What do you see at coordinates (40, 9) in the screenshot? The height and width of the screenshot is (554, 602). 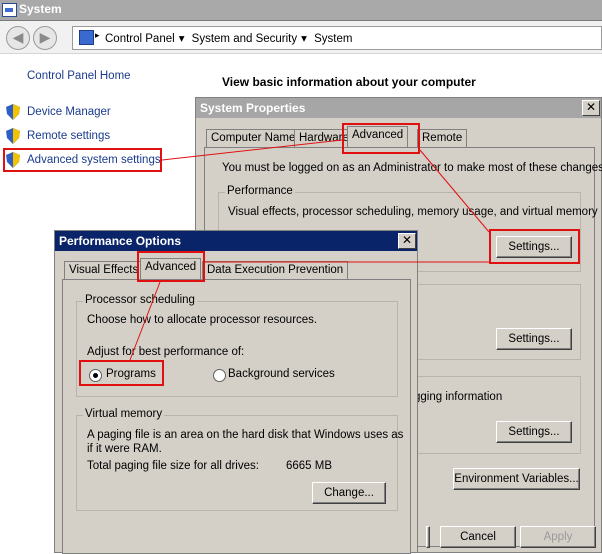 I see `window-title: System` at bounding box center [40, 9].